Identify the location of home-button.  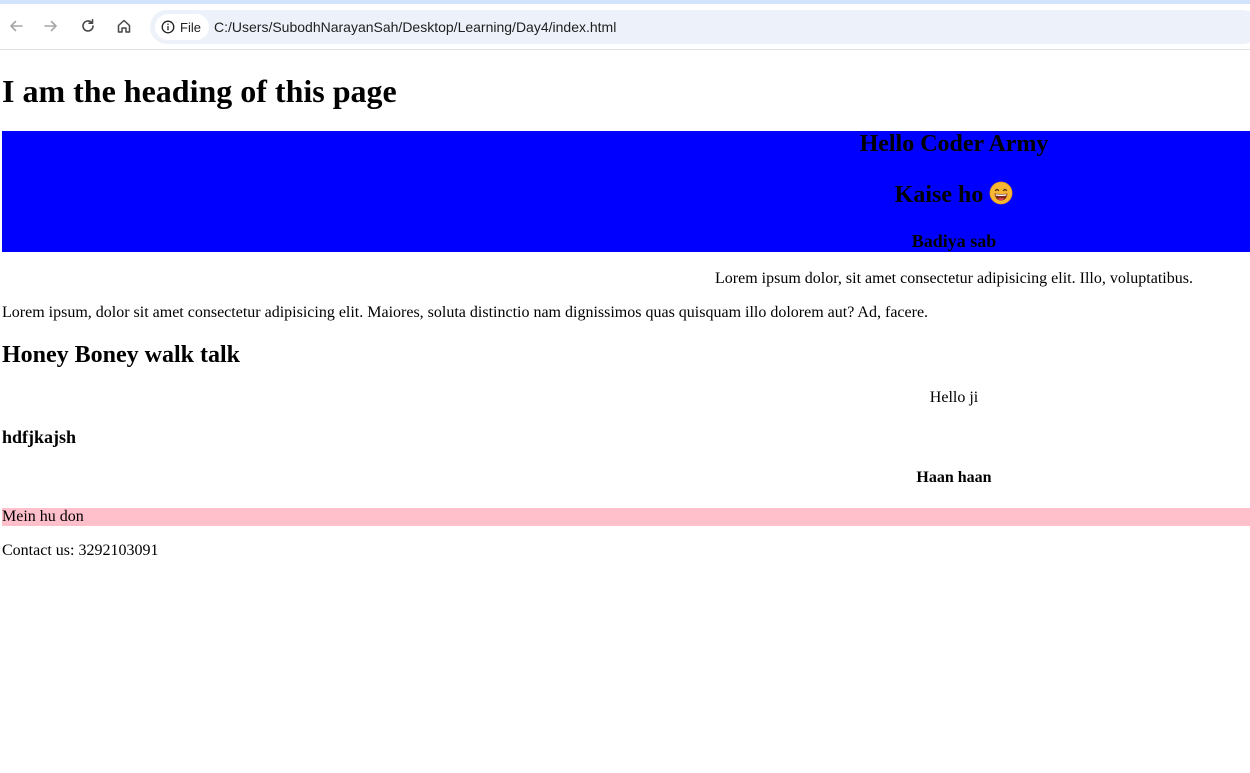
(124, 26).